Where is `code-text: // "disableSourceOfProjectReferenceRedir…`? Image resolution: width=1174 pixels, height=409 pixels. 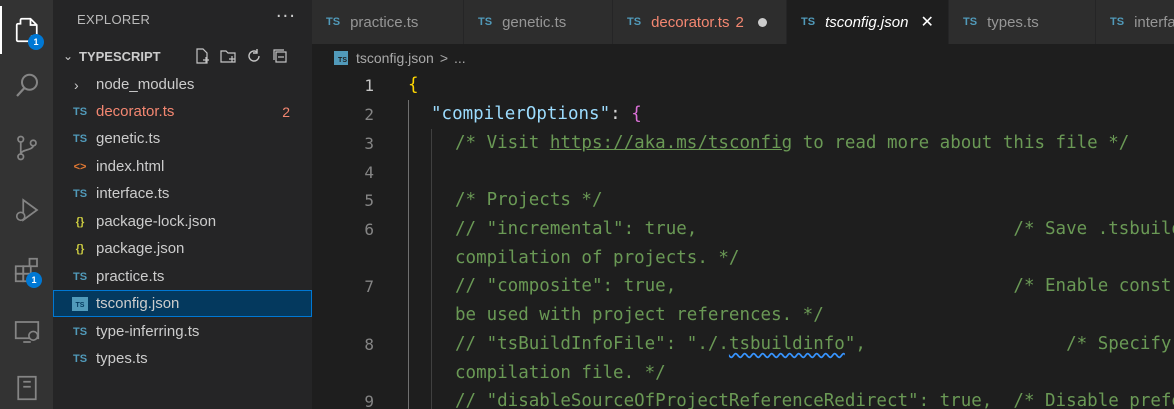
code-text: // "disableSourceOfProjectReferenceRedir… is located at coordinates (814, 400).